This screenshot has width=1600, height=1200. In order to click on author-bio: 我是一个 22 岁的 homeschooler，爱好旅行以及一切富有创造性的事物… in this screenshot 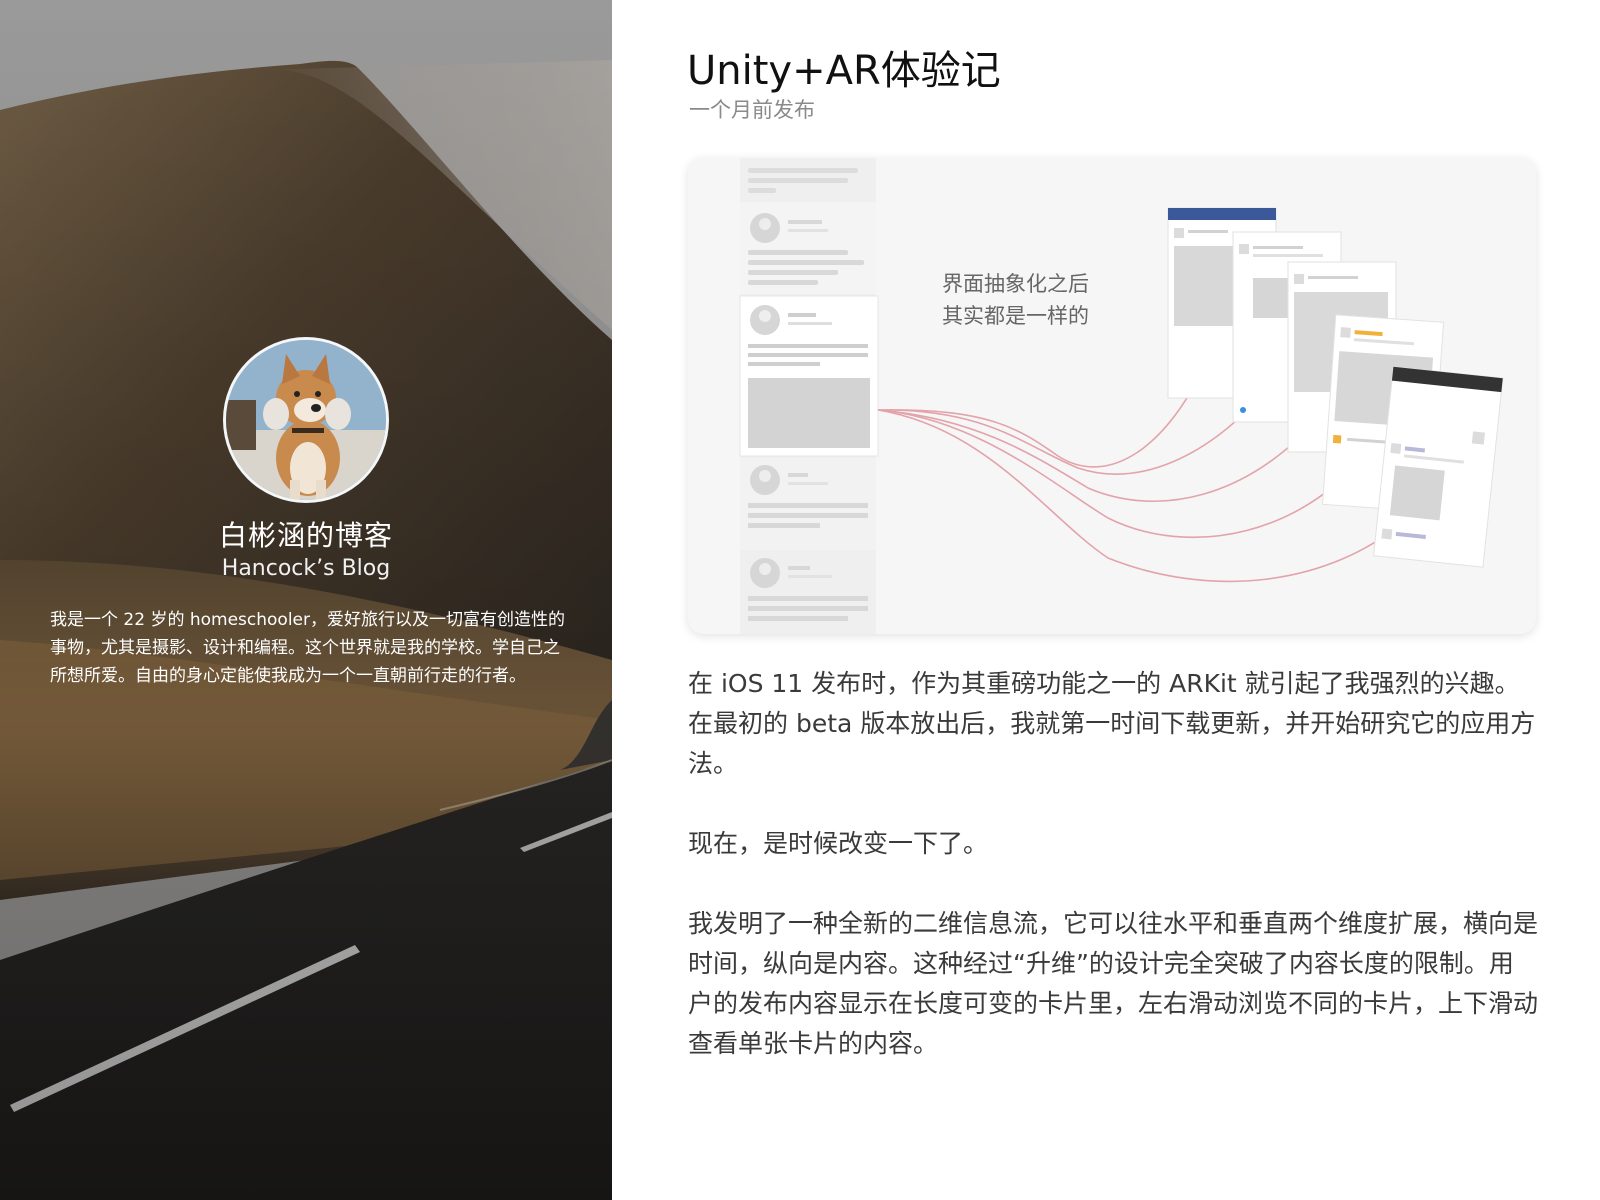, I will do `click(307, 648)`.